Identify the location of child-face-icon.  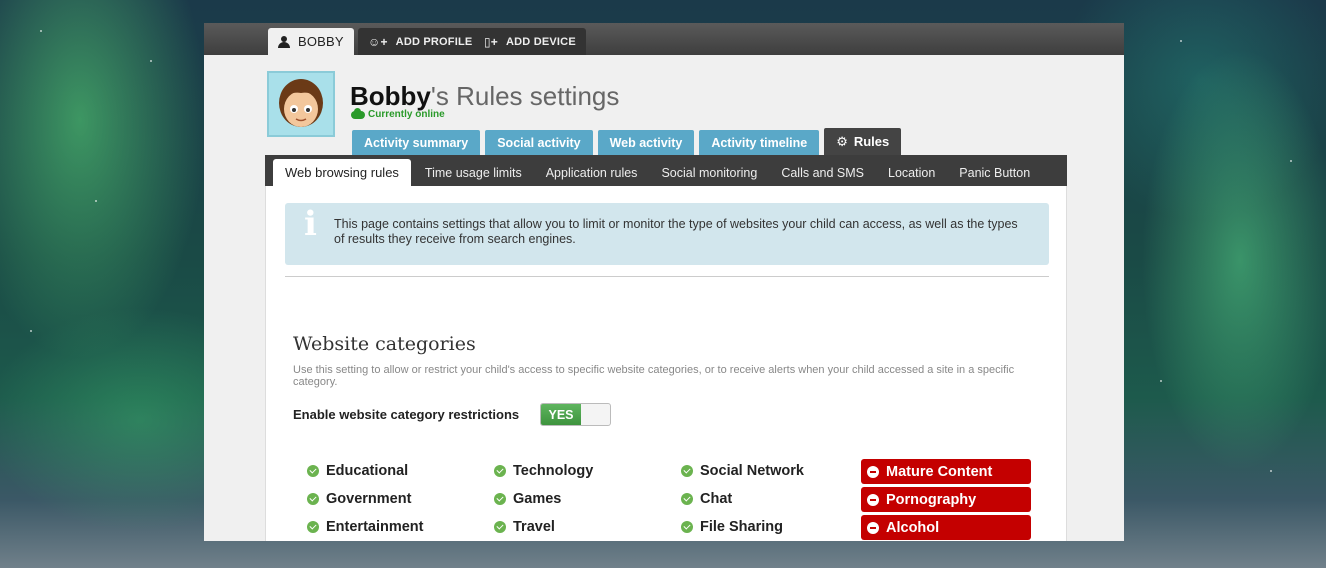
(301, 103).